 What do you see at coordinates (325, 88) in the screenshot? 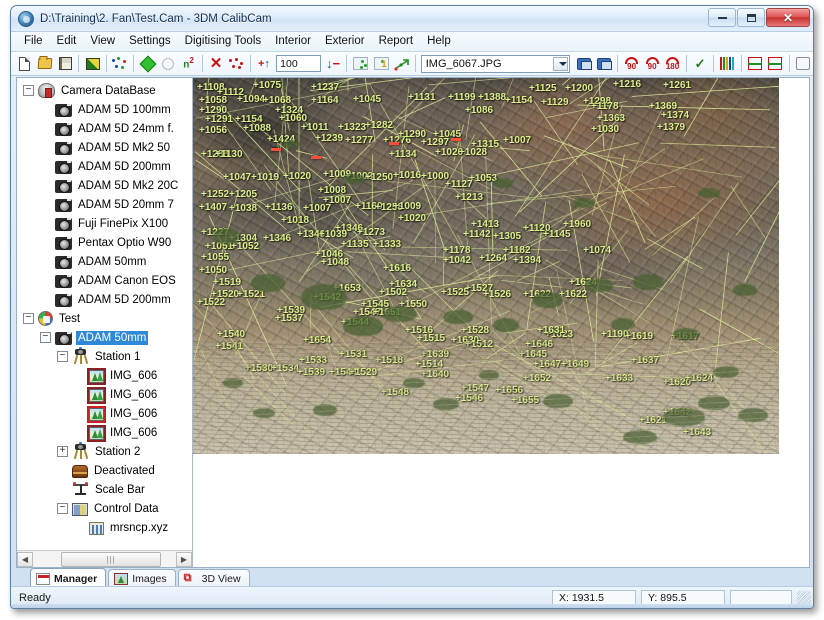
I see `point-label: +1237` at bounding box center [325, 88].